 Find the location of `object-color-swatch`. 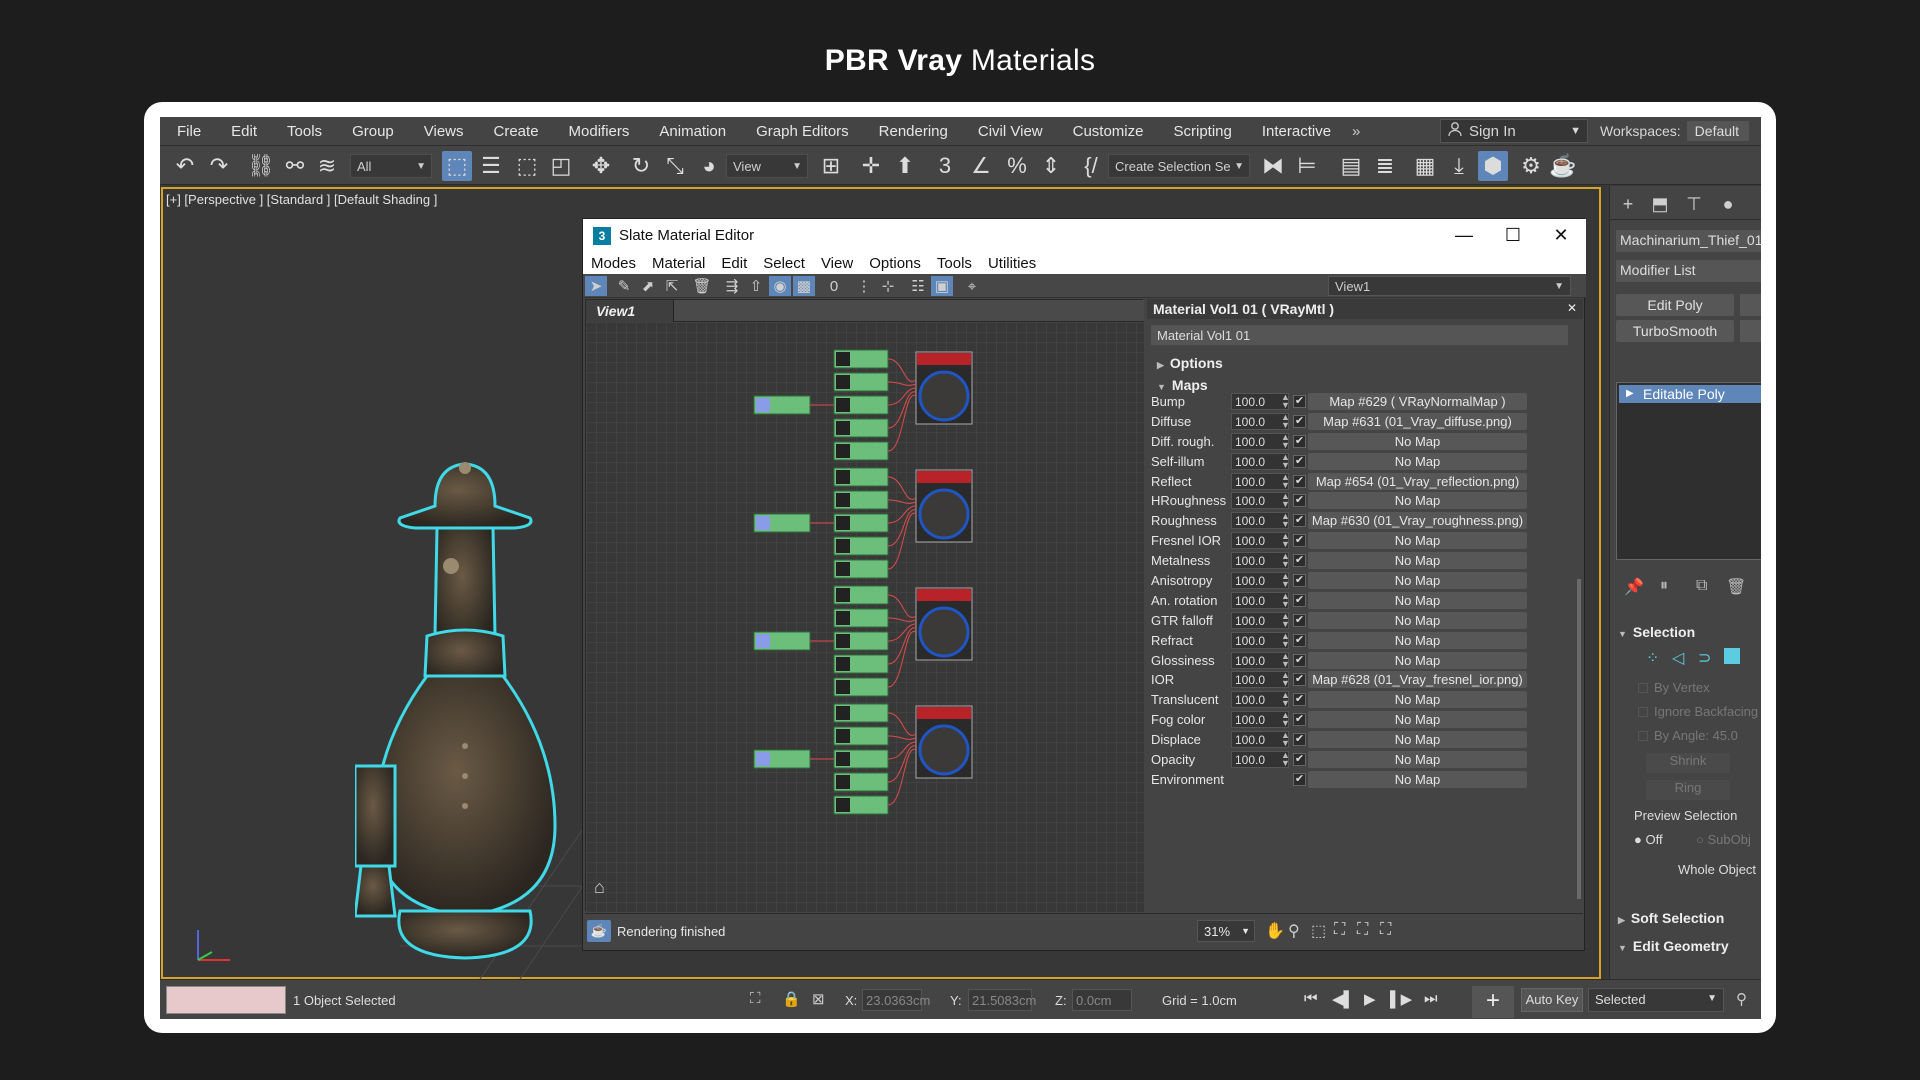

object-color-swatch is located at coordinates (226, 1000).